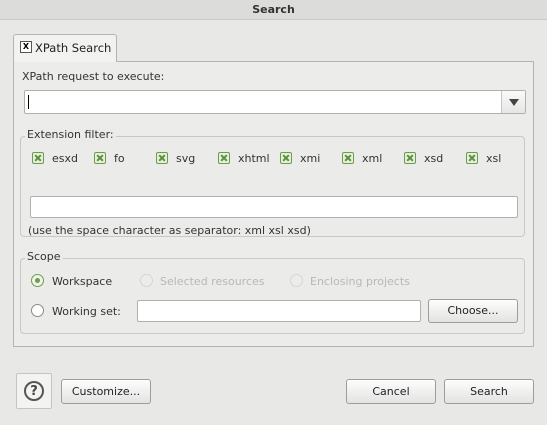 The width and height of the screenshot is (547, 425). I want to click on checkbox-xsl, so click(472, 158).